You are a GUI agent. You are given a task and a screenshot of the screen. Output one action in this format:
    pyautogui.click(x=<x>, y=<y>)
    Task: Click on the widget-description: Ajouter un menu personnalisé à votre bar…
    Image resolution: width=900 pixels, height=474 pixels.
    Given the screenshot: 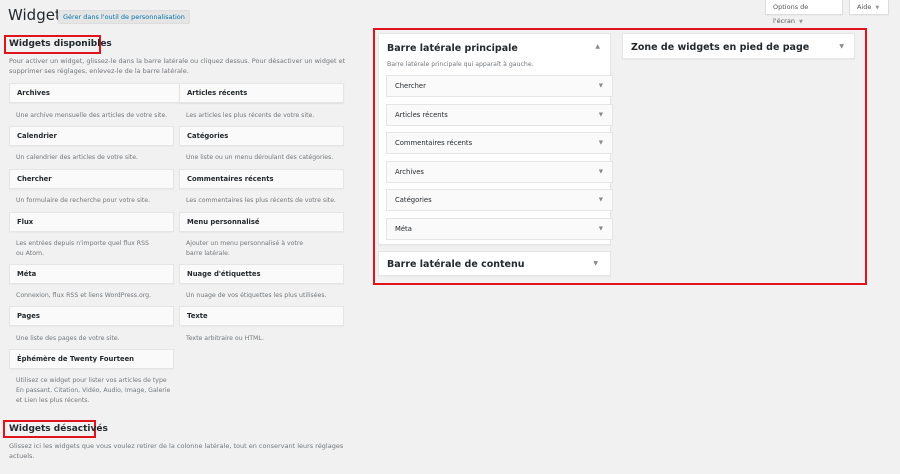 What is the action you would take?
    pyautogui.click(x=245, y=248)
    